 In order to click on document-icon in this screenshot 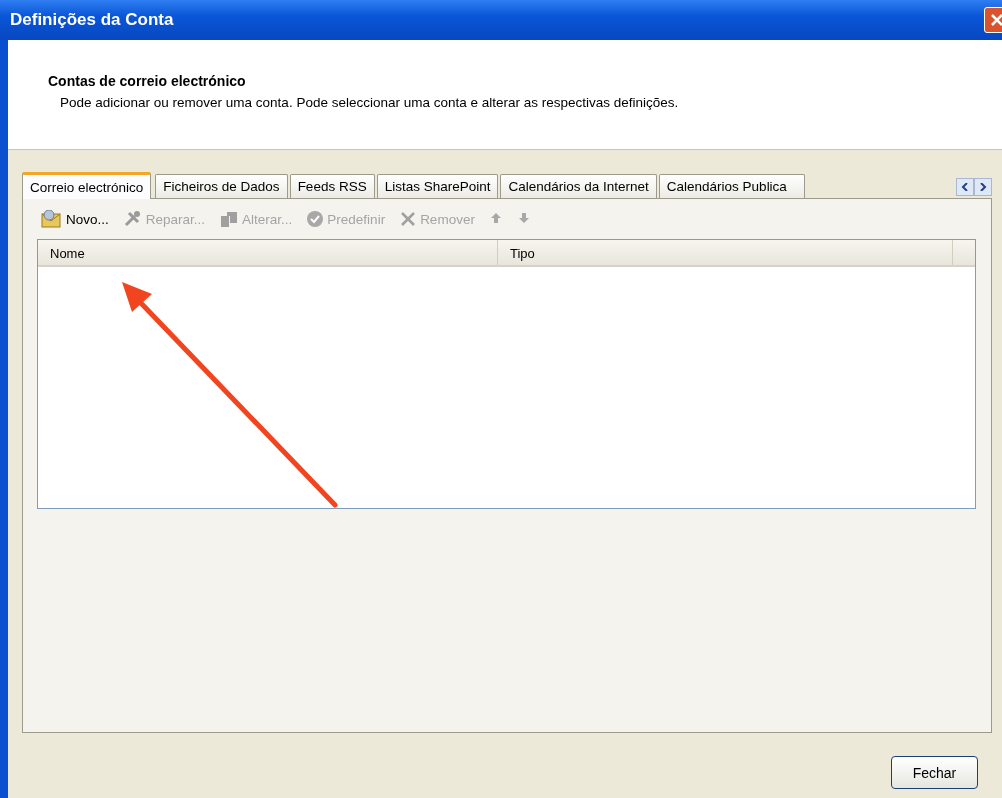, I will do `click(229, 219)`.